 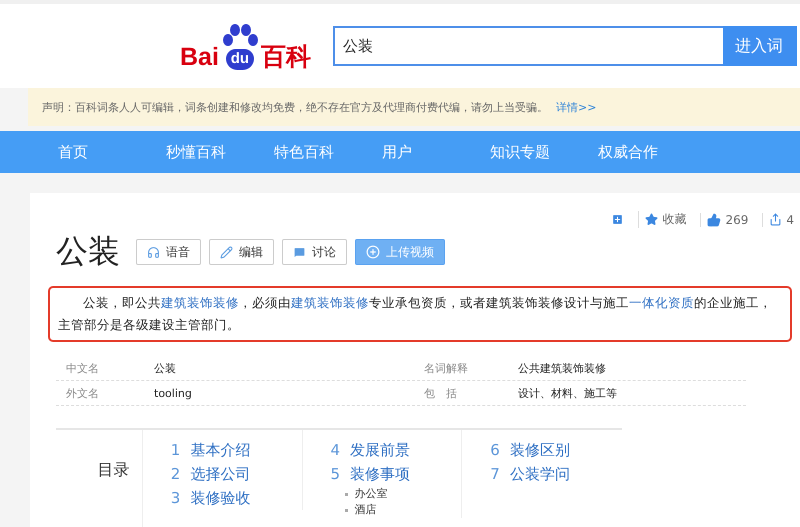 I want to click on info-label: 包 括, so click(x=441, y=393).